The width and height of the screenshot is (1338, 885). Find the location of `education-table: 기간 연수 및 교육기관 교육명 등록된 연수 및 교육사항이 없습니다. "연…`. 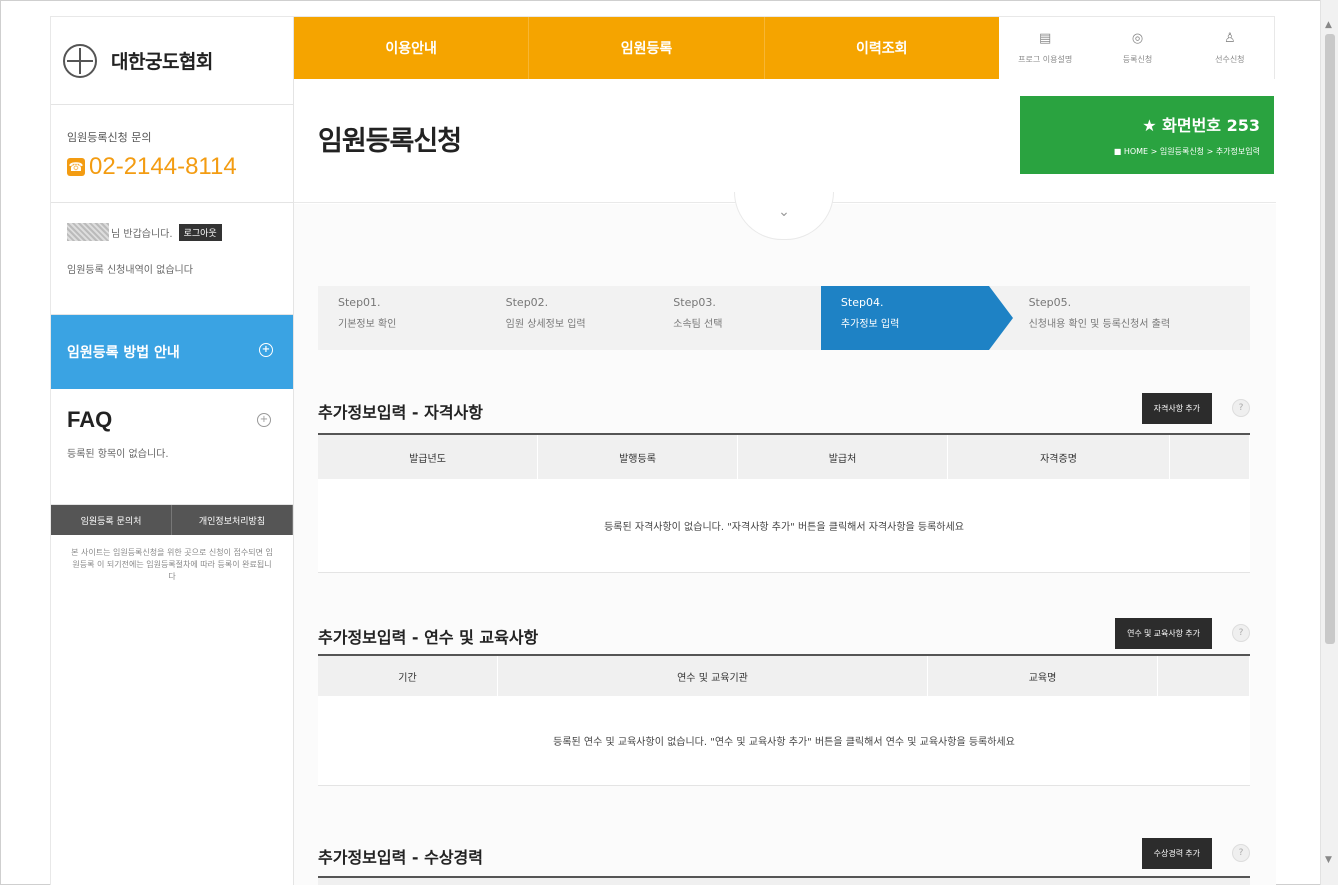

education-table: 기간 연수 및 교육기관 교육명 등록된 연수 및 교육사항이 없습니다. "연… is located at coordinates (784, 720).